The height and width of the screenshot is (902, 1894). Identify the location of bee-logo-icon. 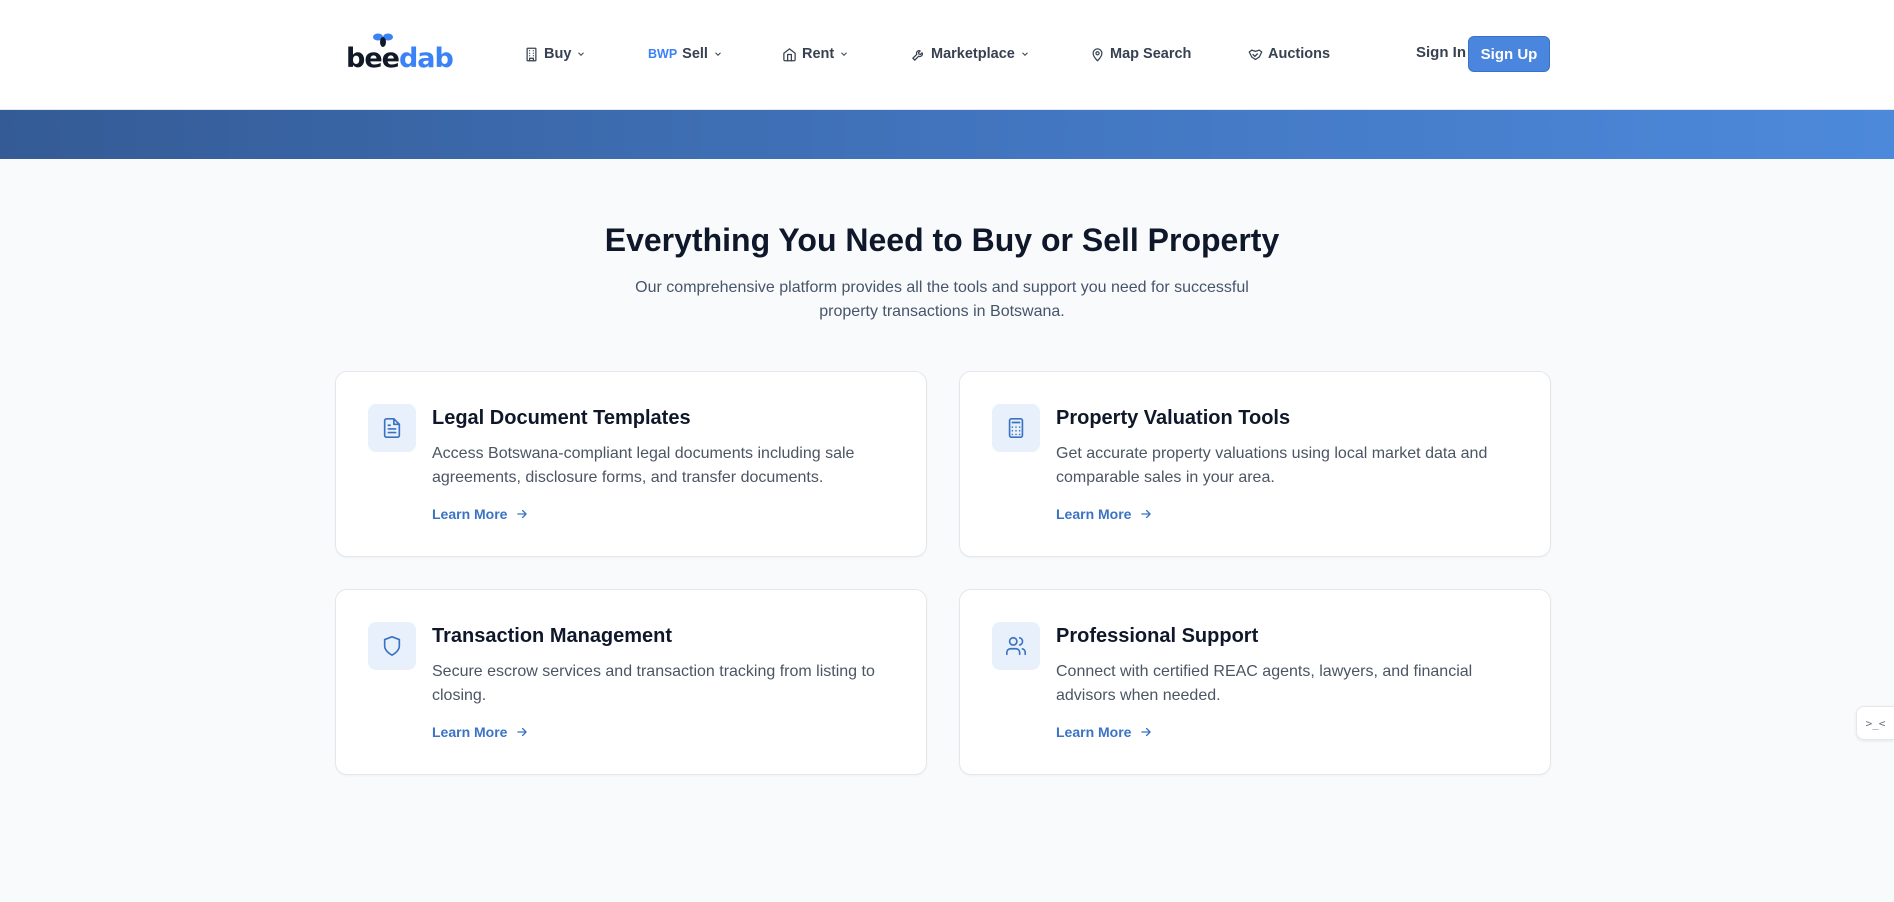
(383, 40).